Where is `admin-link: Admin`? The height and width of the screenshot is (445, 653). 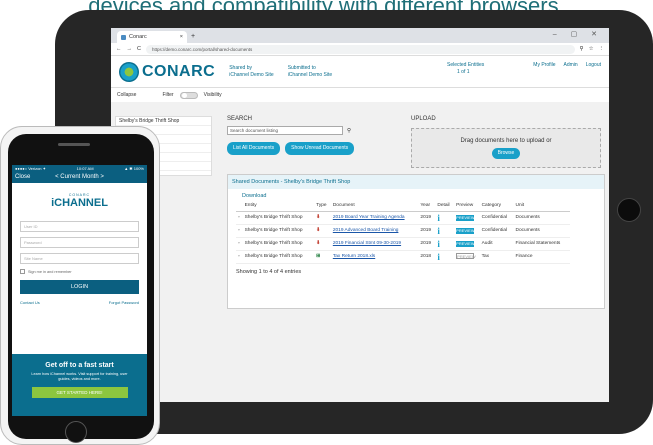 admin-link: Admin is located at coordinates (571, 65).